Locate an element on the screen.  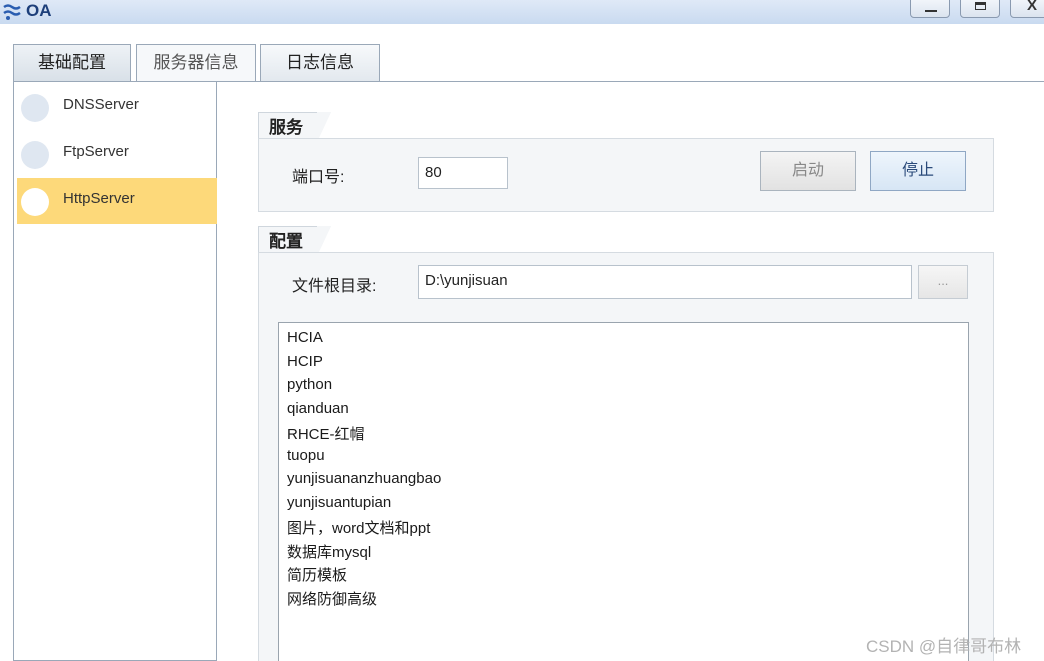
close-icon: X is located at coordinates (1032, 7).